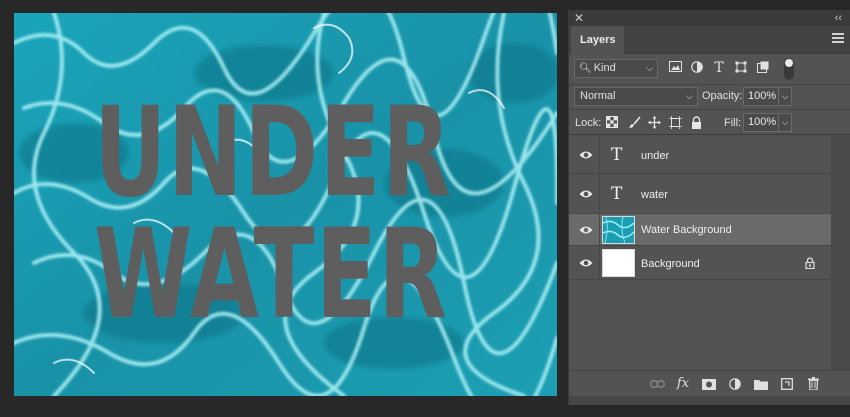 Image resolution: width=850 pixels, height=417 pixels. What do you see at coordinates (785, 122) in the screenshot?
I see `fill-dropdown-icon: ⌵` at bounding box center [785, 122].